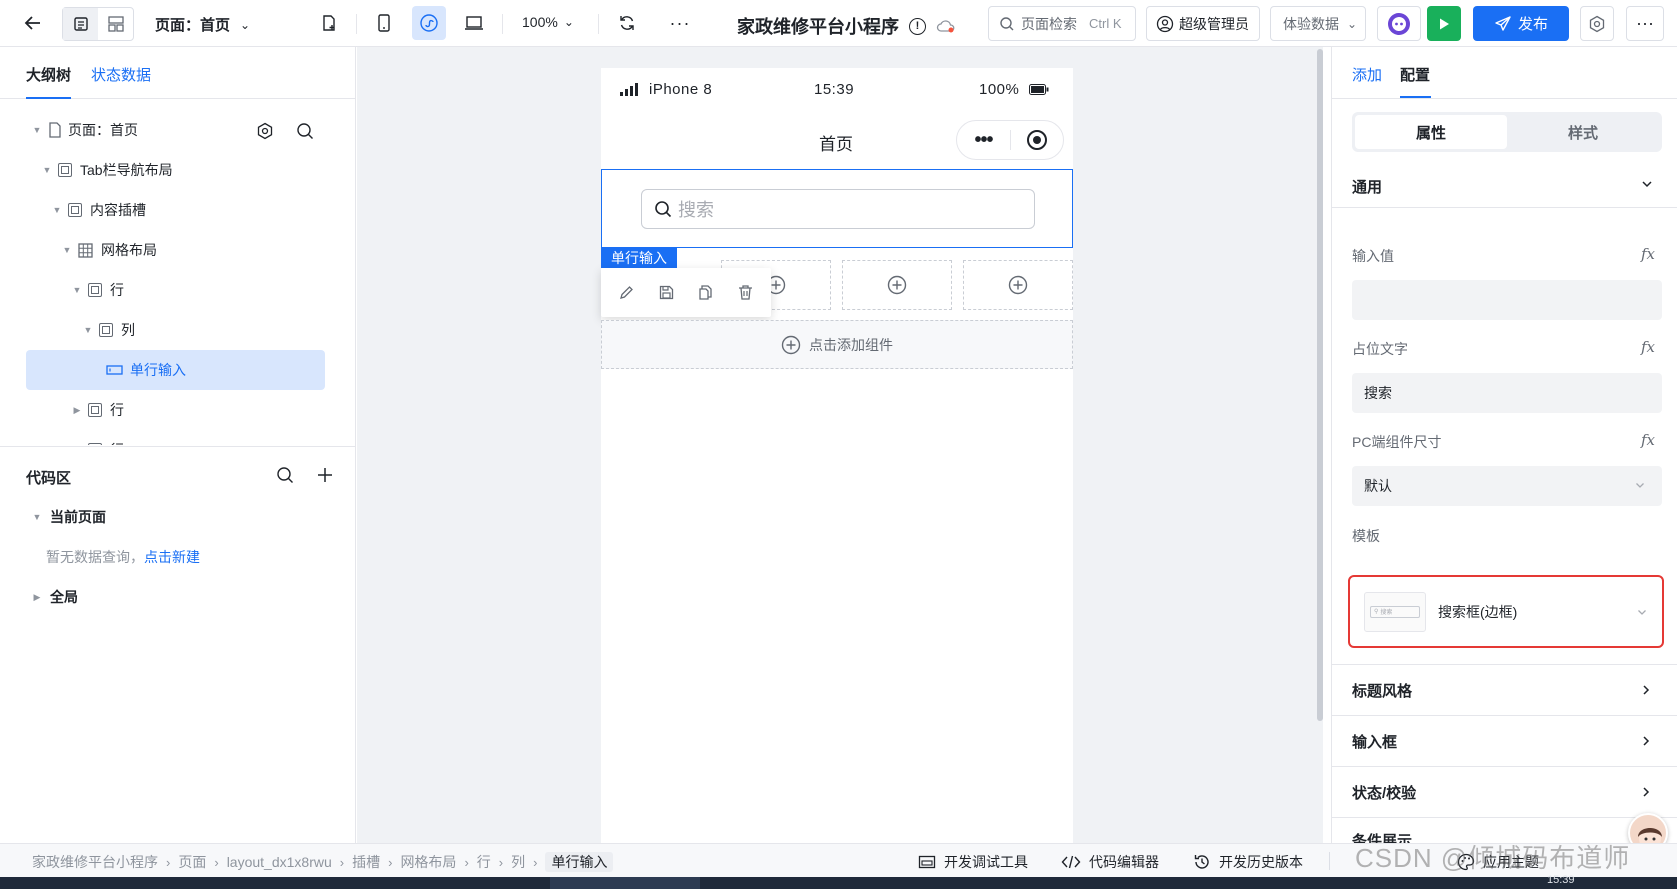  I want to click on save-icon, so click(666, 292).